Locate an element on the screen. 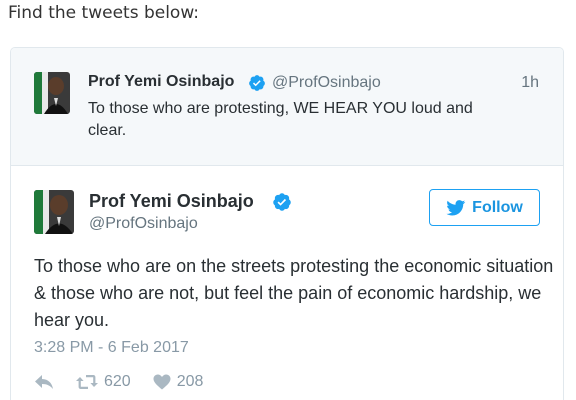 This screenshot has height=400, width=576. reply-button is located at coordinates (55, 382).